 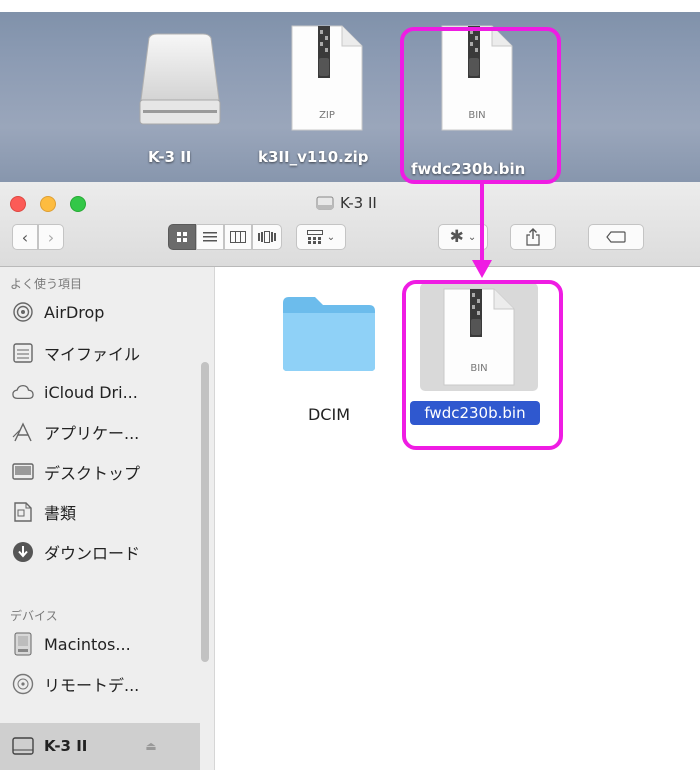 I want to click on window-title-text: K-3 II, so click(x=358, y=203).